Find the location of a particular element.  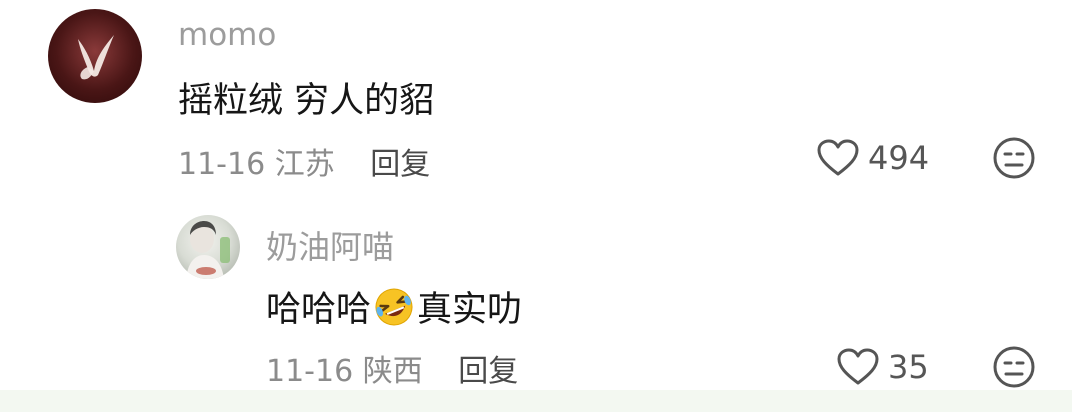

comment-location: 江苏 is located at coordinates (304, 164).